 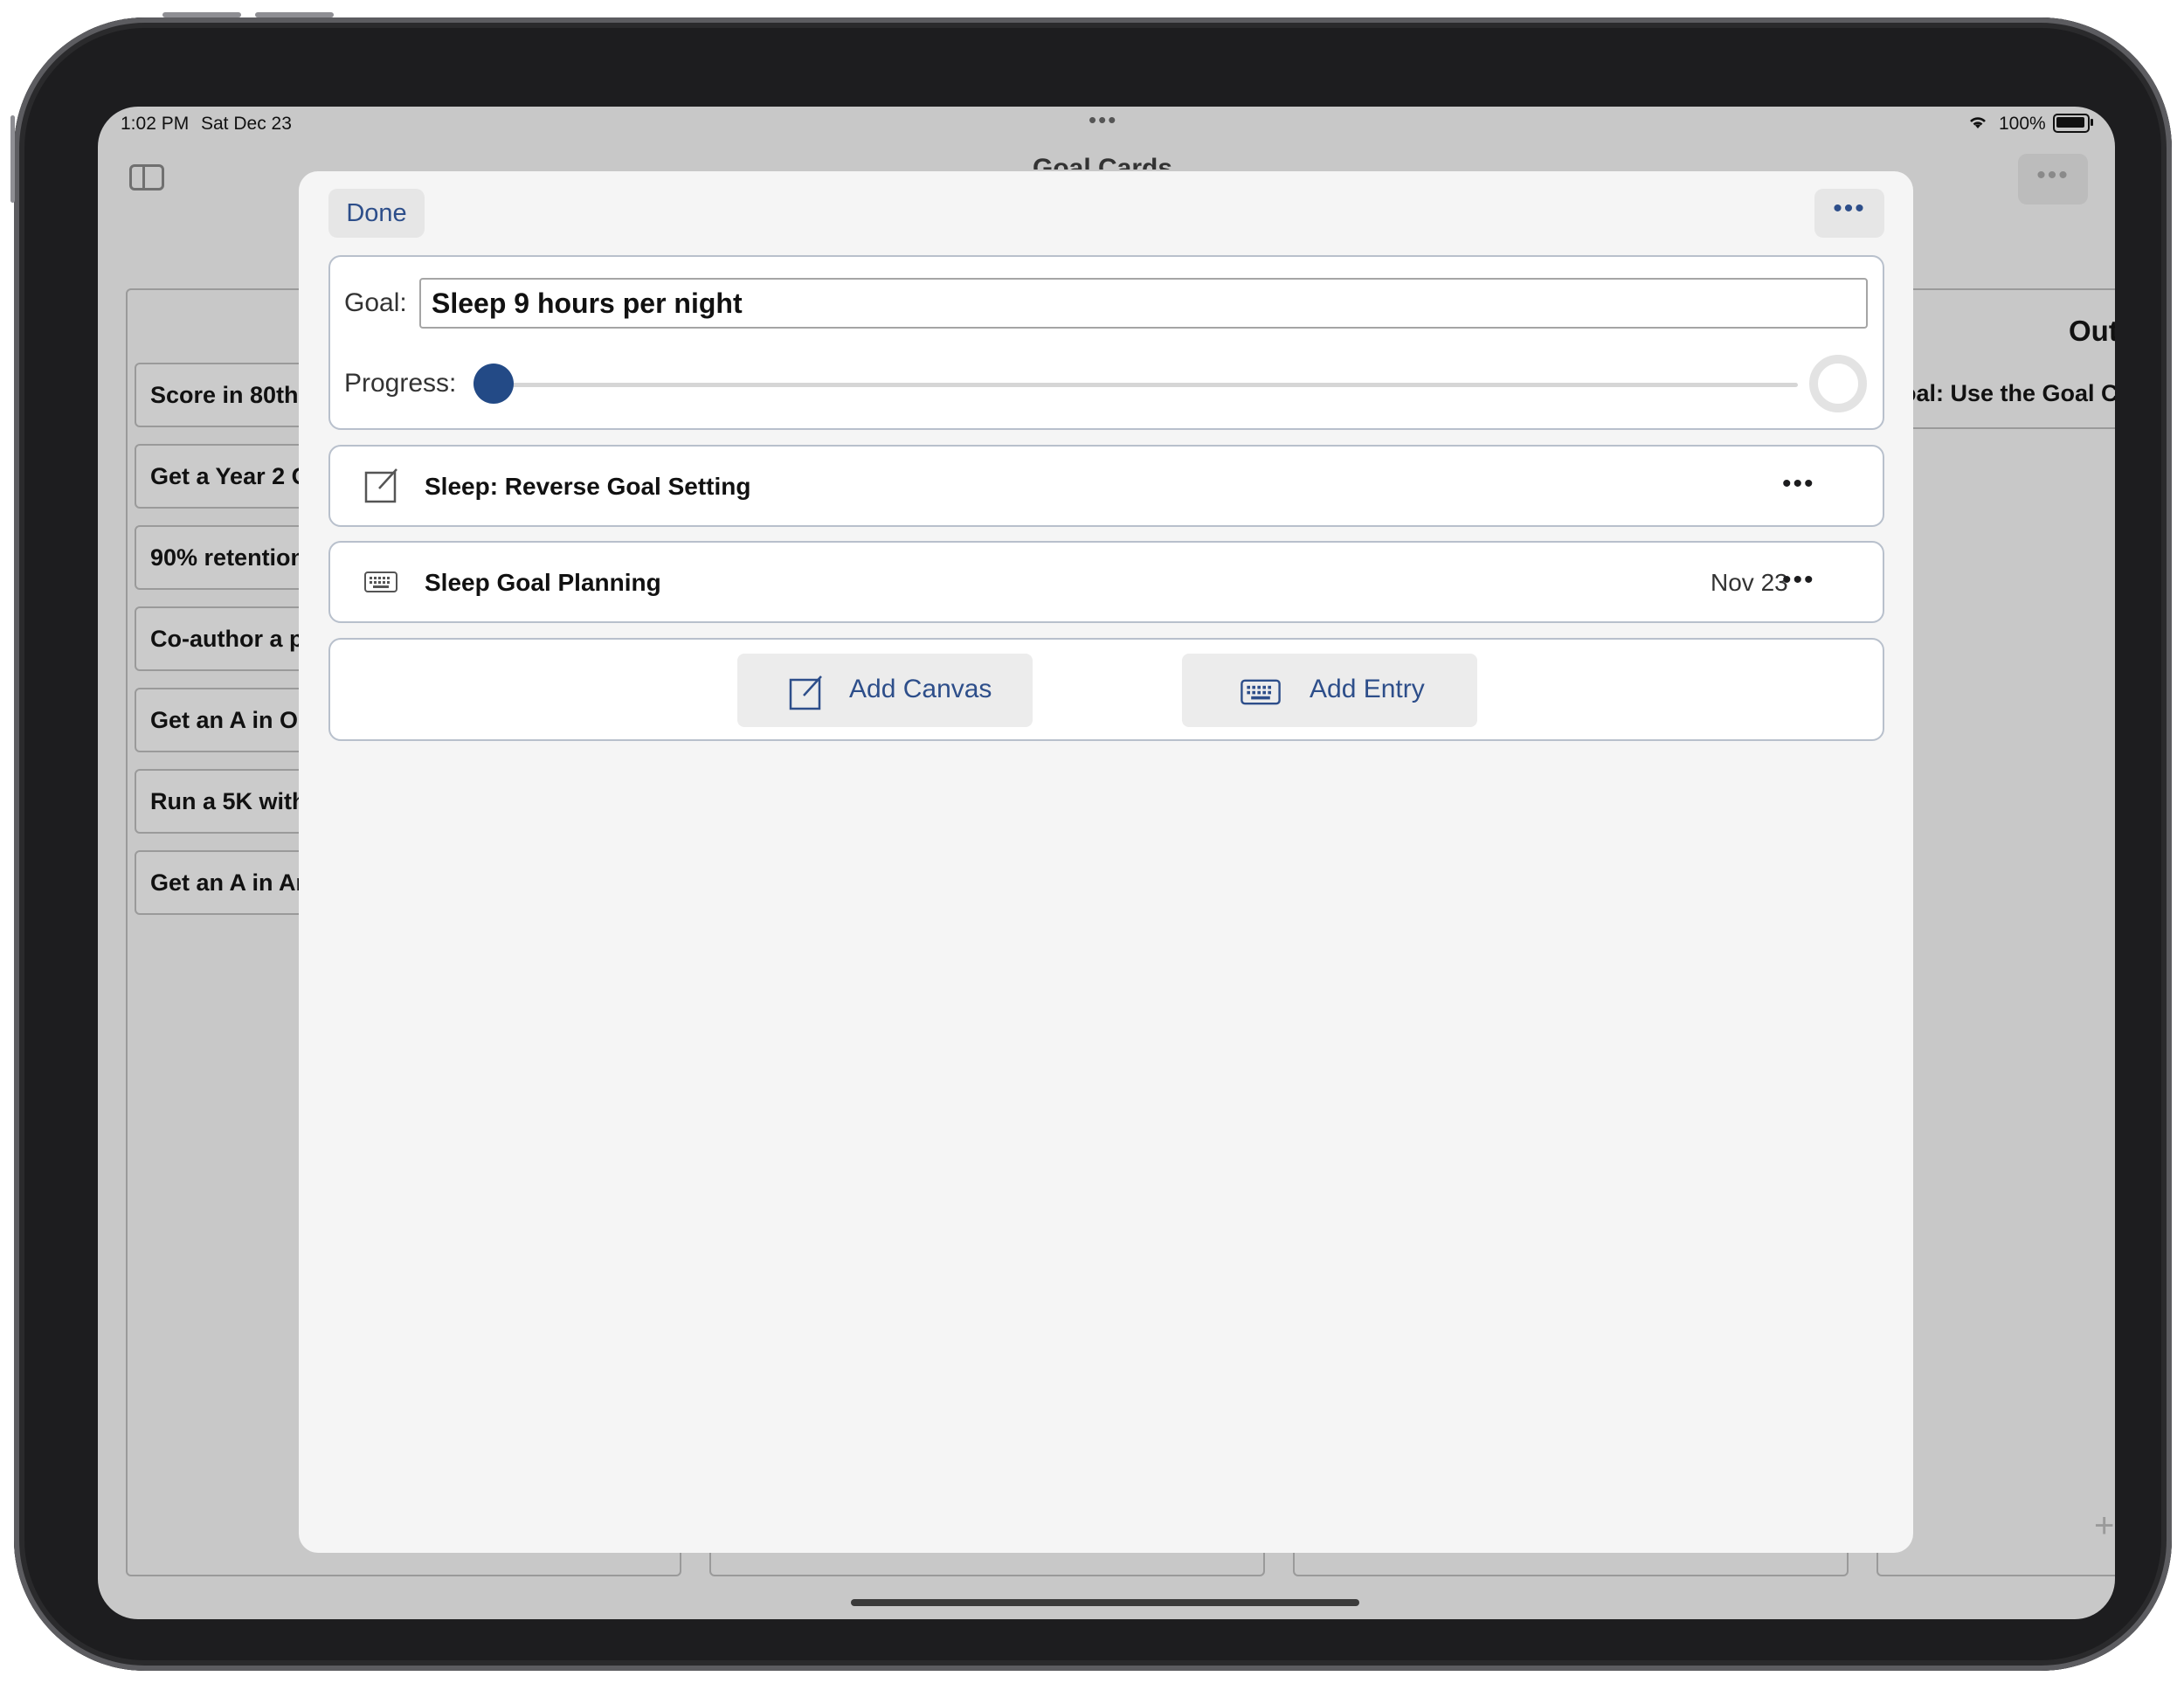 I want to click on row-date: Nov 23, so click(x=1749, y=582).